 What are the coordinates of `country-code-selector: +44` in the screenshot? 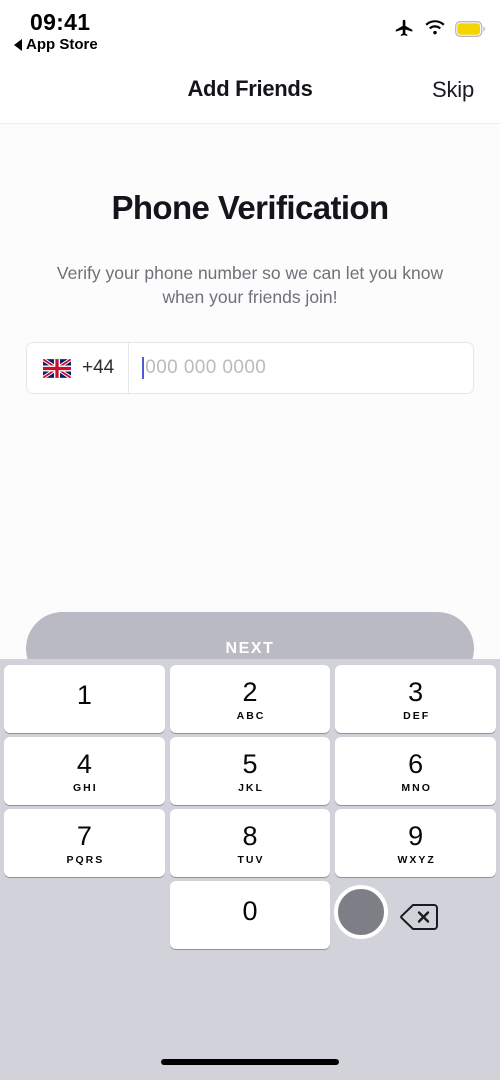 It's located at (78, 368).